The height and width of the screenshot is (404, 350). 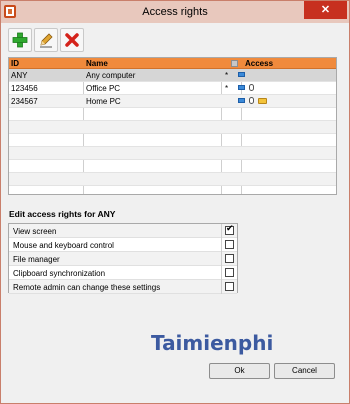 I want to click on row-id: 234567, so click(x=24, y=101).